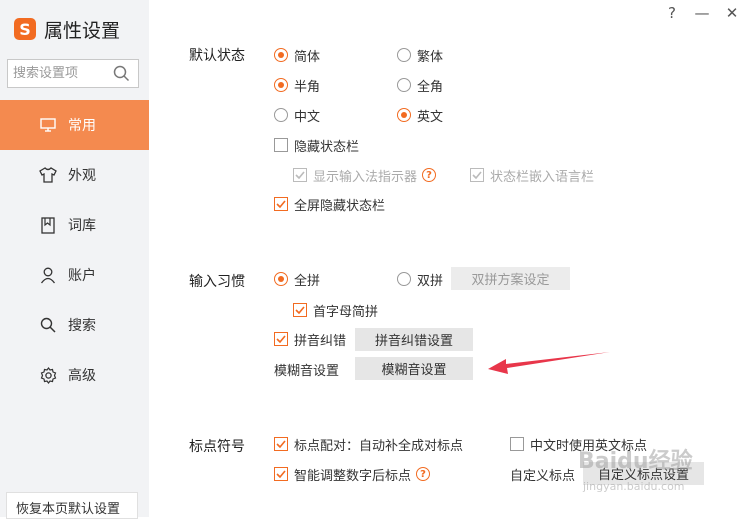 The height and width of the screenshot is (519, 747). Describe the element at coordinates (48, 375) in the screenshot. I see `gear-icon` at that location.